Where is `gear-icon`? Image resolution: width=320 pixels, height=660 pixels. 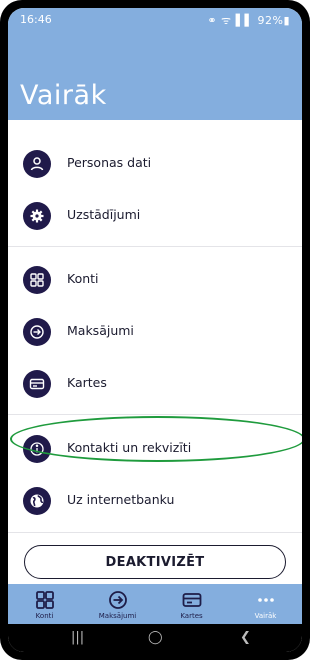
gear-icon is located at coordinates (37, 216).